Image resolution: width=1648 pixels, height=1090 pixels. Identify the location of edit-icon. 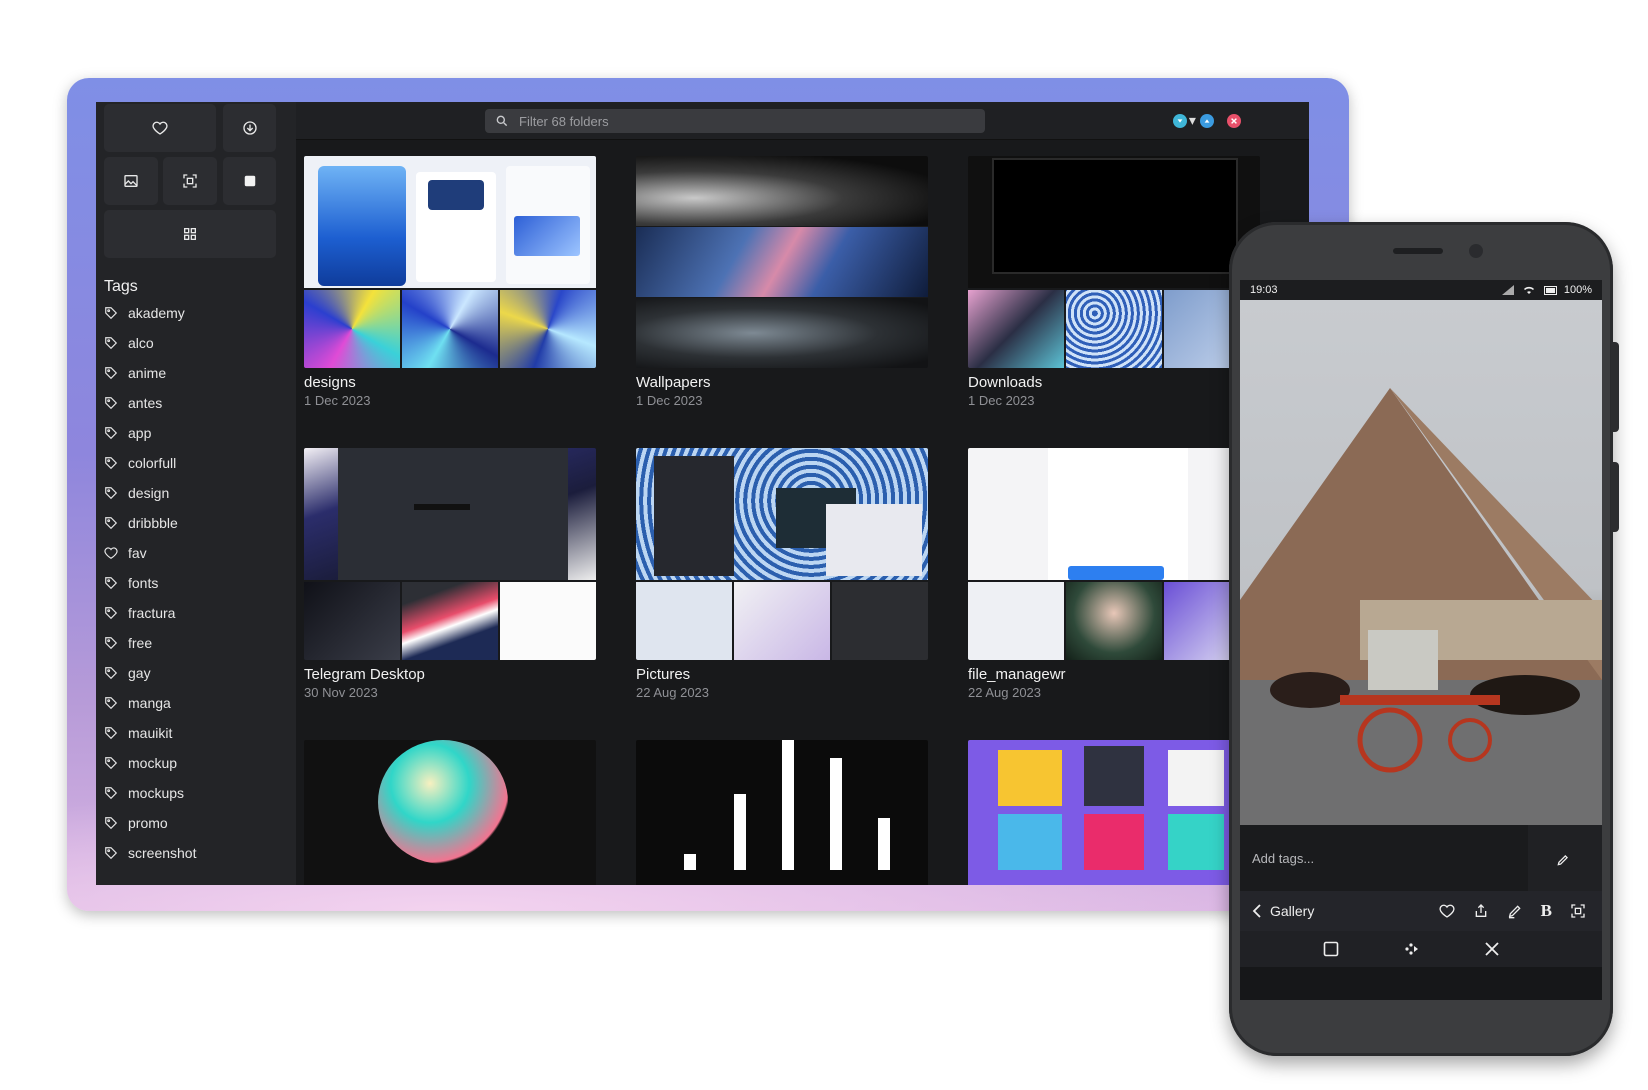
(1515, 911).